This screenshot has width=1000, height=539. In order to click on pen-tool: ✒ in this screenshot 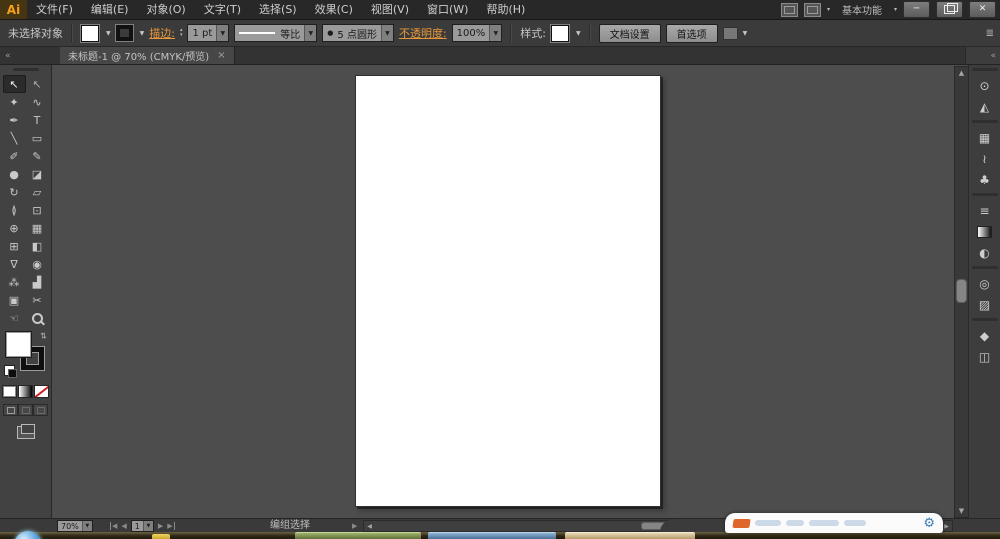, I will do `click(14, 120)`.